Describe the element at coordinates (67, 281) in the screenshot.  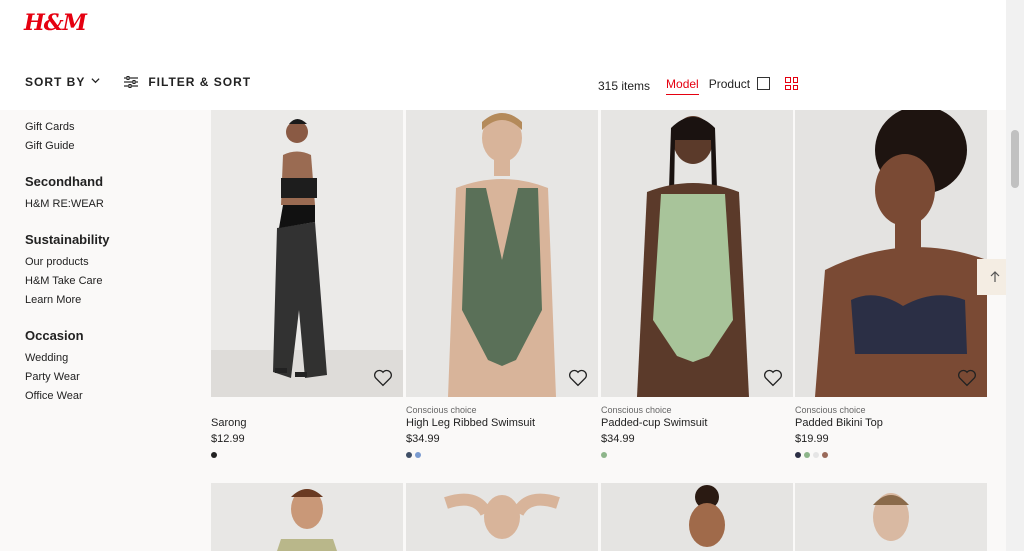
I see `sidebar-link-take-care: H&M Take Care` at that location.